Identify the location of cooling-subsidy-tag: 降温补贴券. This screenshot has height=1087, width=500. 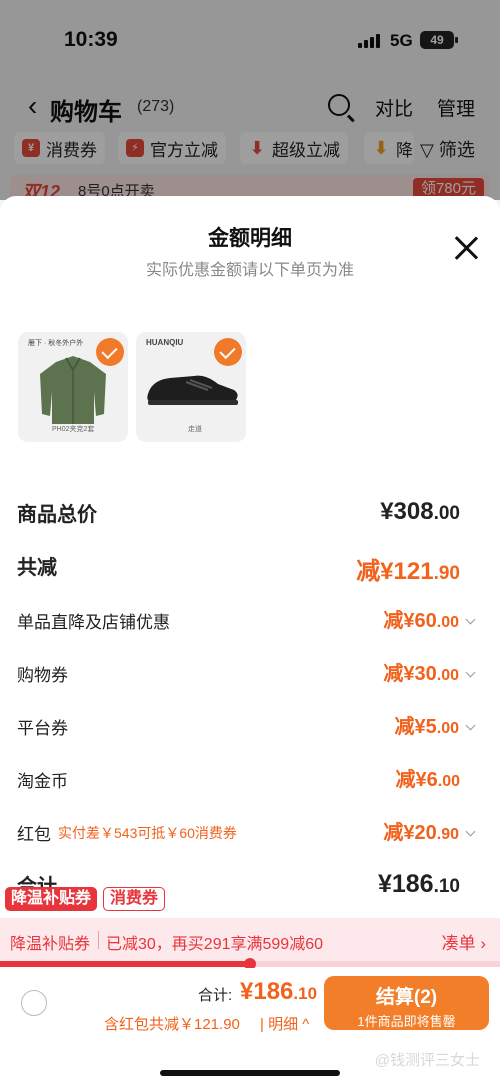
(51, 899).